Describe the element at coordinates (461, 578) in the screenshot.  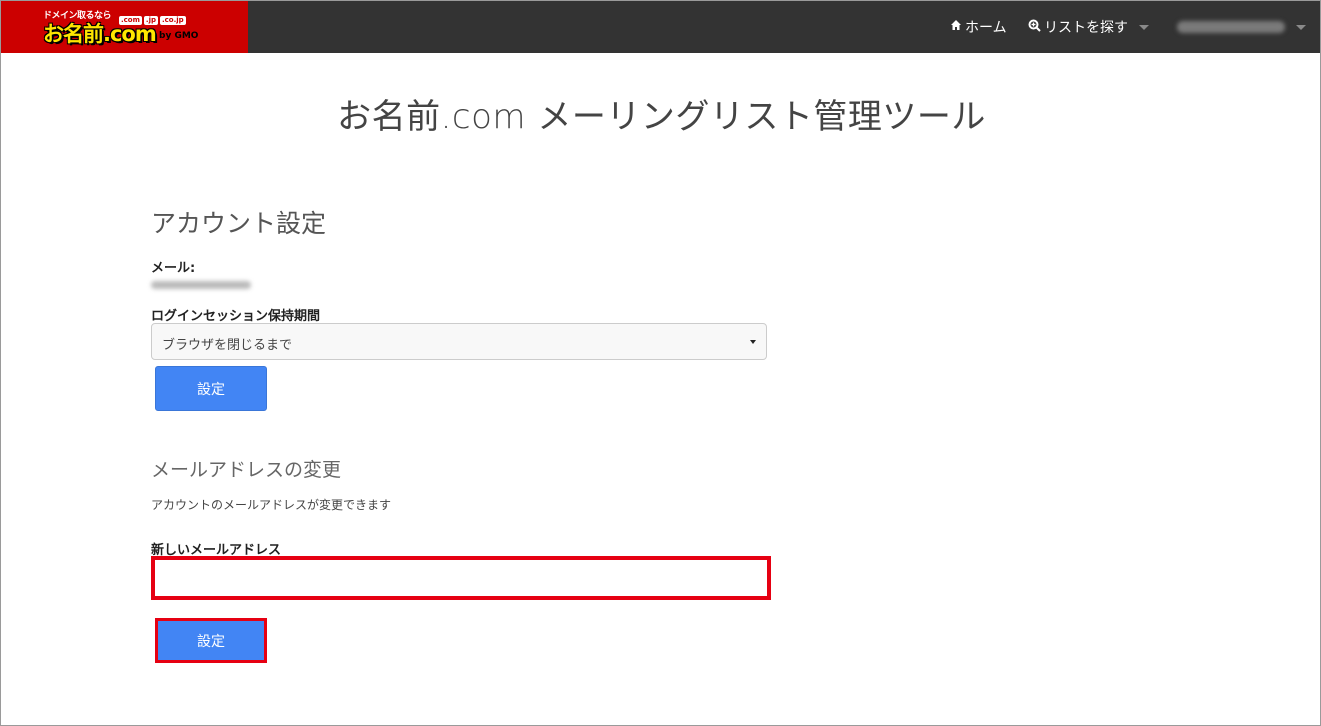
I see `new-email-input` at that location.